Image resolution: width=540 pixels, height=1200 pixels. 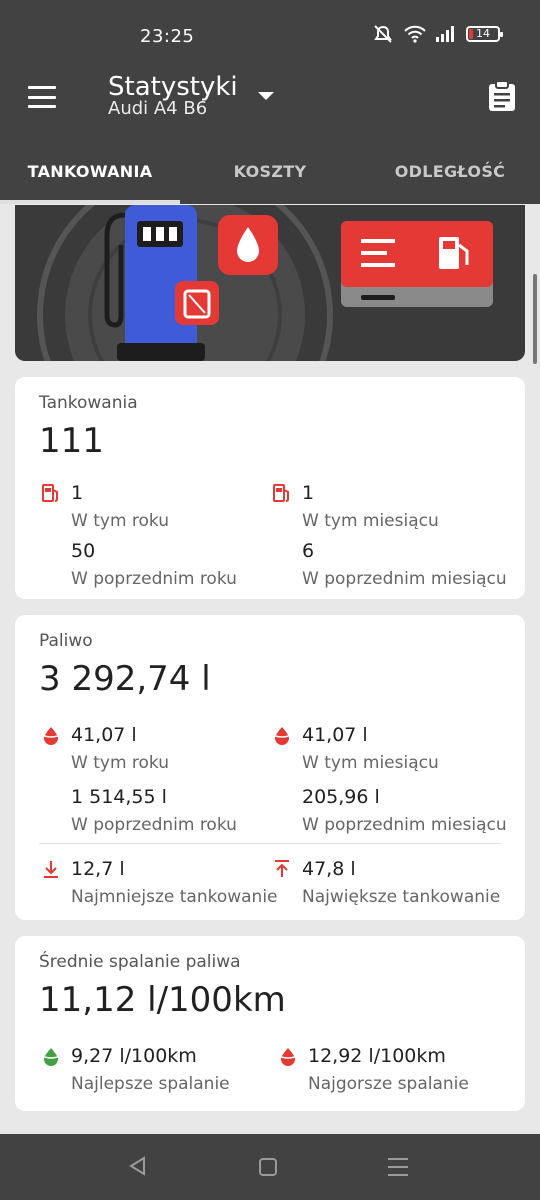 What do you see at coordinates (154, 564) in the screenshot?
I see `stat-previous-year: 50 W poprzednim roku` at bounding box center [154, 564].